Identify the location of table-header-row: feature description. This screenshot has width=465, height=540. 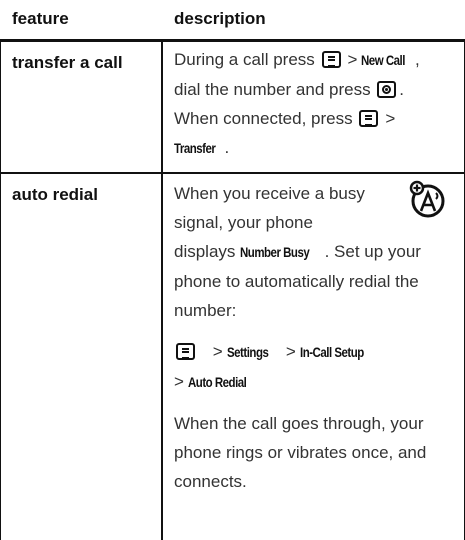
(232, 21).